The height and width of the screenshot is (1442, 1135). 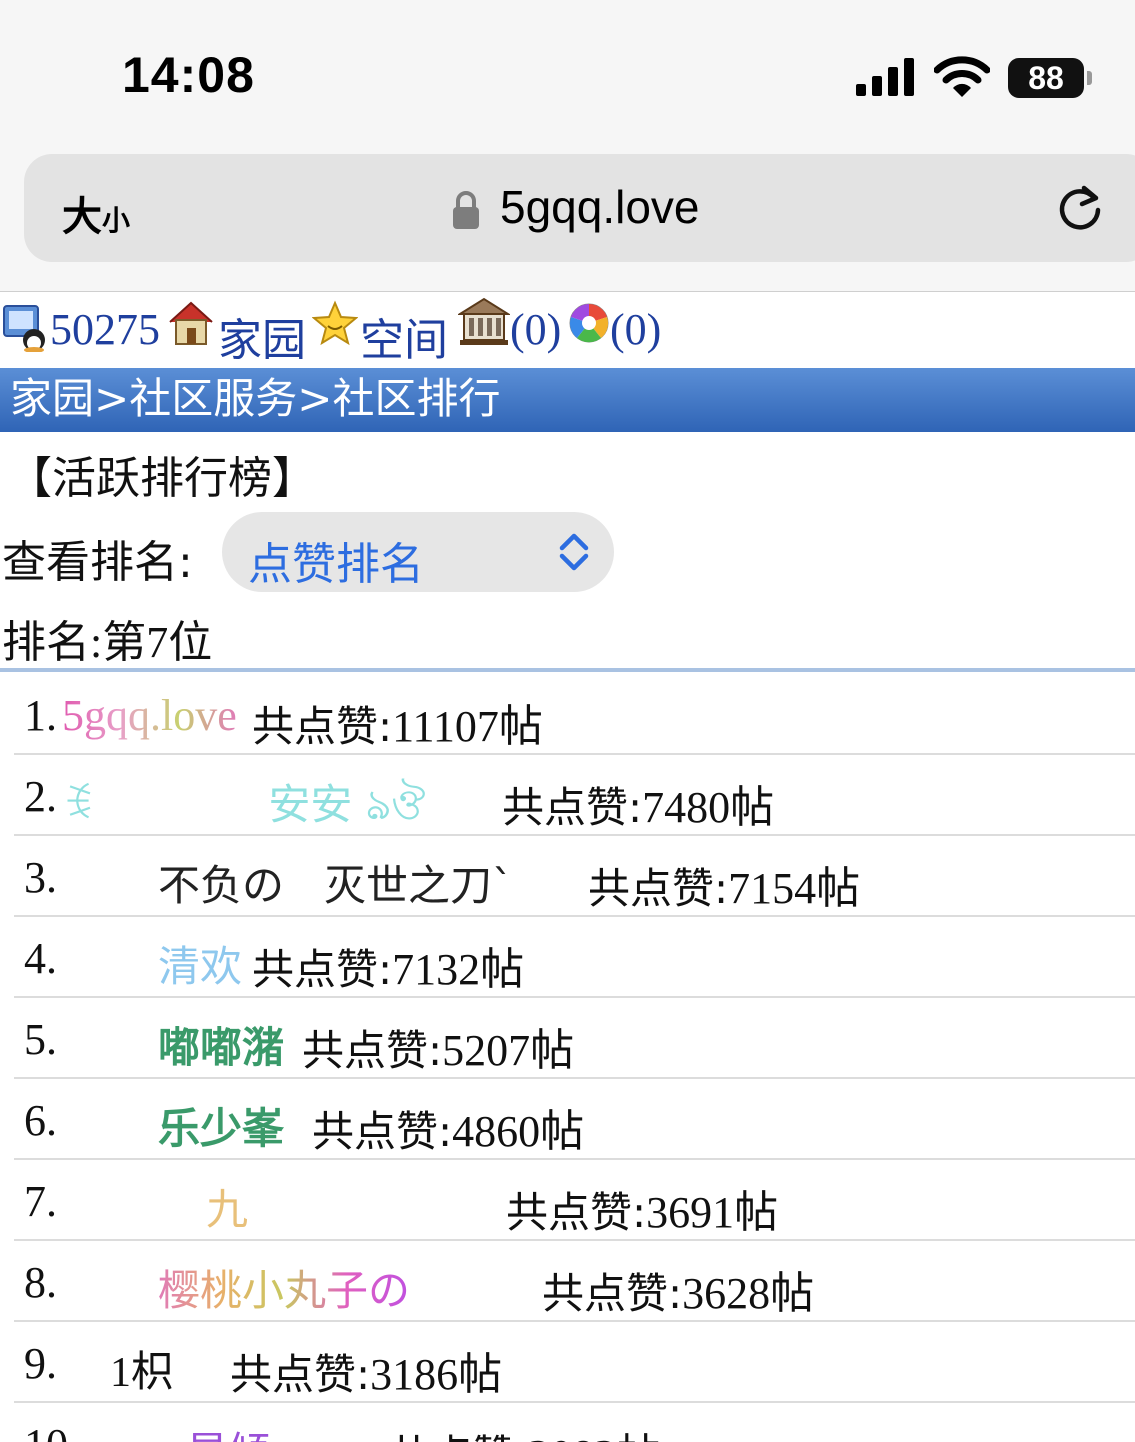 I want to click on like-stat: 共点赞:4860帖, so click(x=448, y=1127).